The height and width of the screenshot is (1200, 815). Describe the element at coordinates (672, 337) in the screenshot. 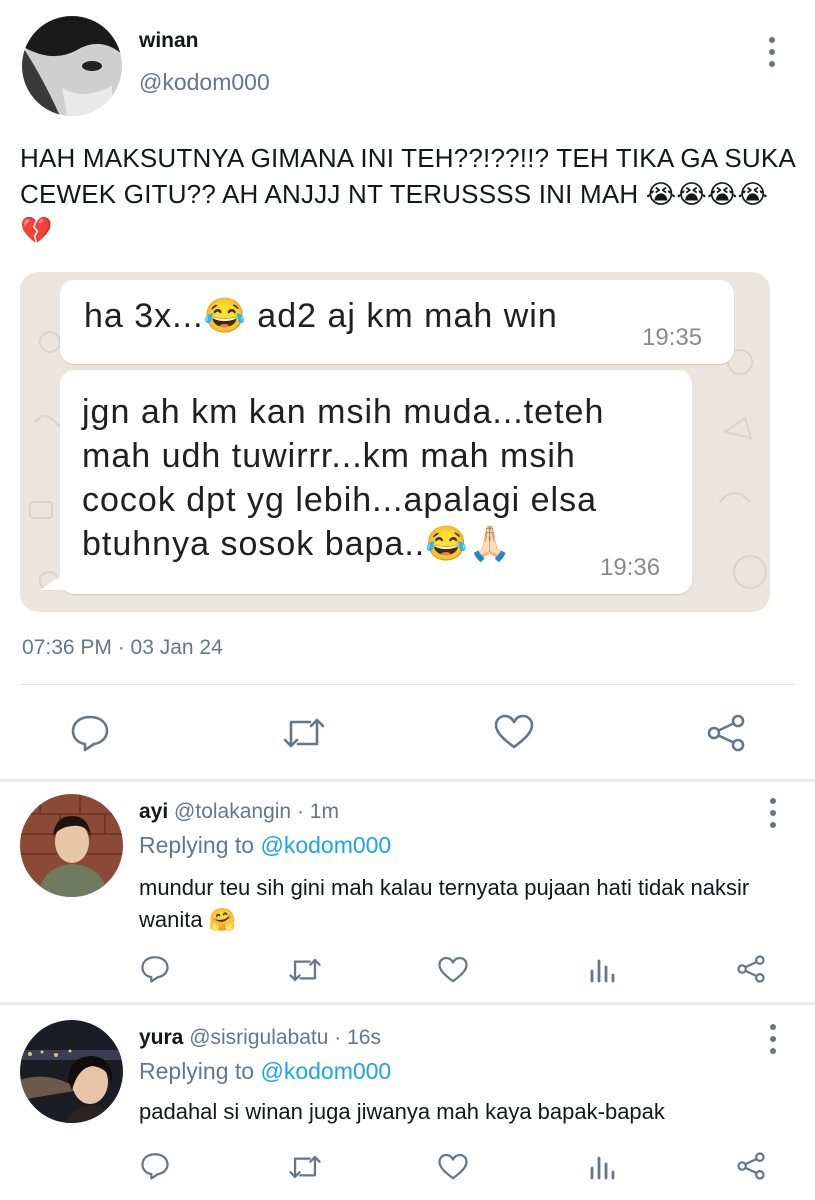

I see `chat-message-time: 19:35` at that location.